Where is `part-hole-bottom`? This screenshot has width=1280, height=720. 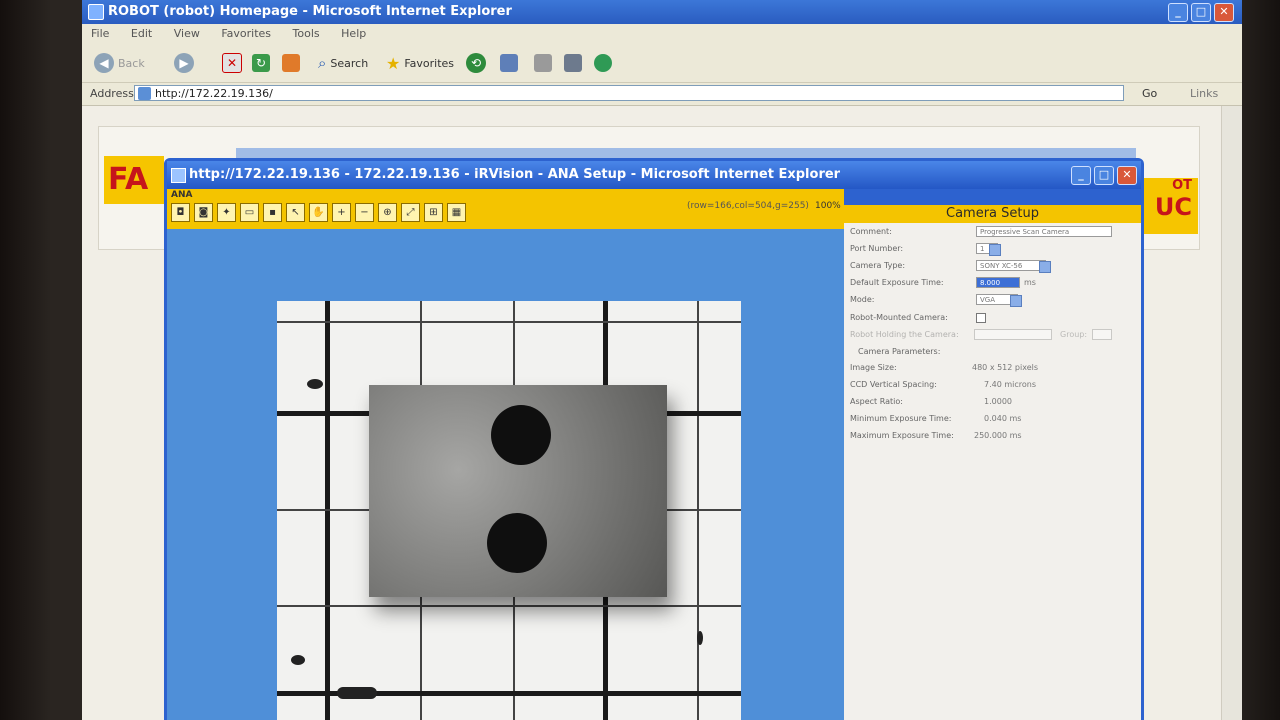
part-hole-bottom is located at coordinates (517, 543).